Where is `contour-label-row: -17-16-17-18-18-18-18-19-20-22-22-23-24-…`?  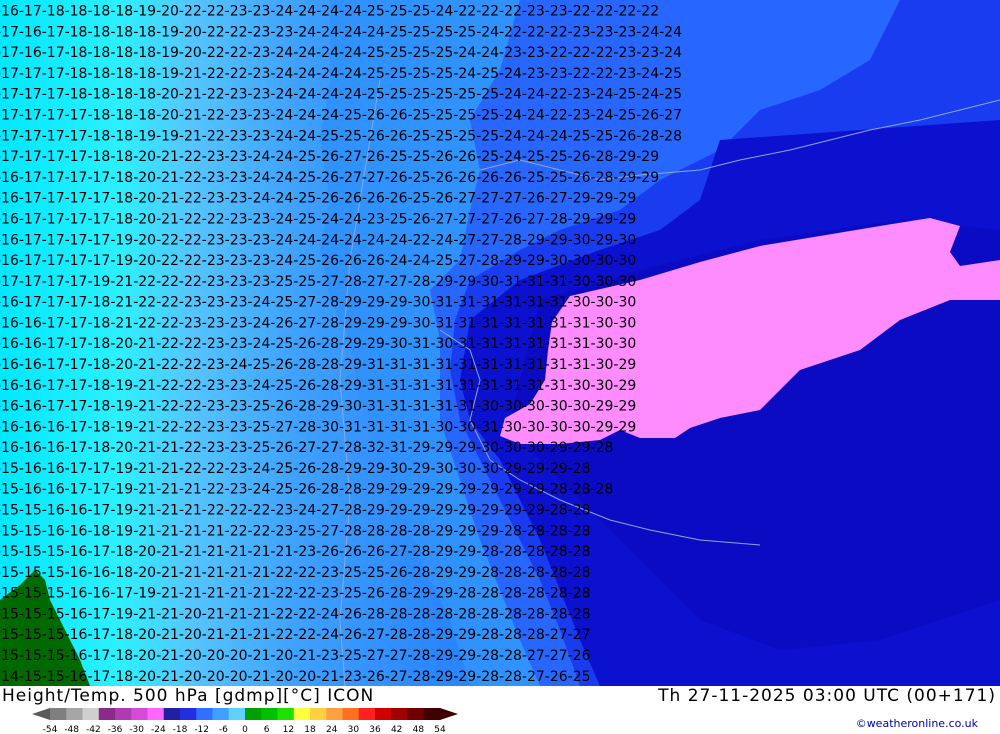
contour-label-row: -17-16-17-18-18-18-18-19-20-22-22-23-24-… is located at coordinates (341, 53).